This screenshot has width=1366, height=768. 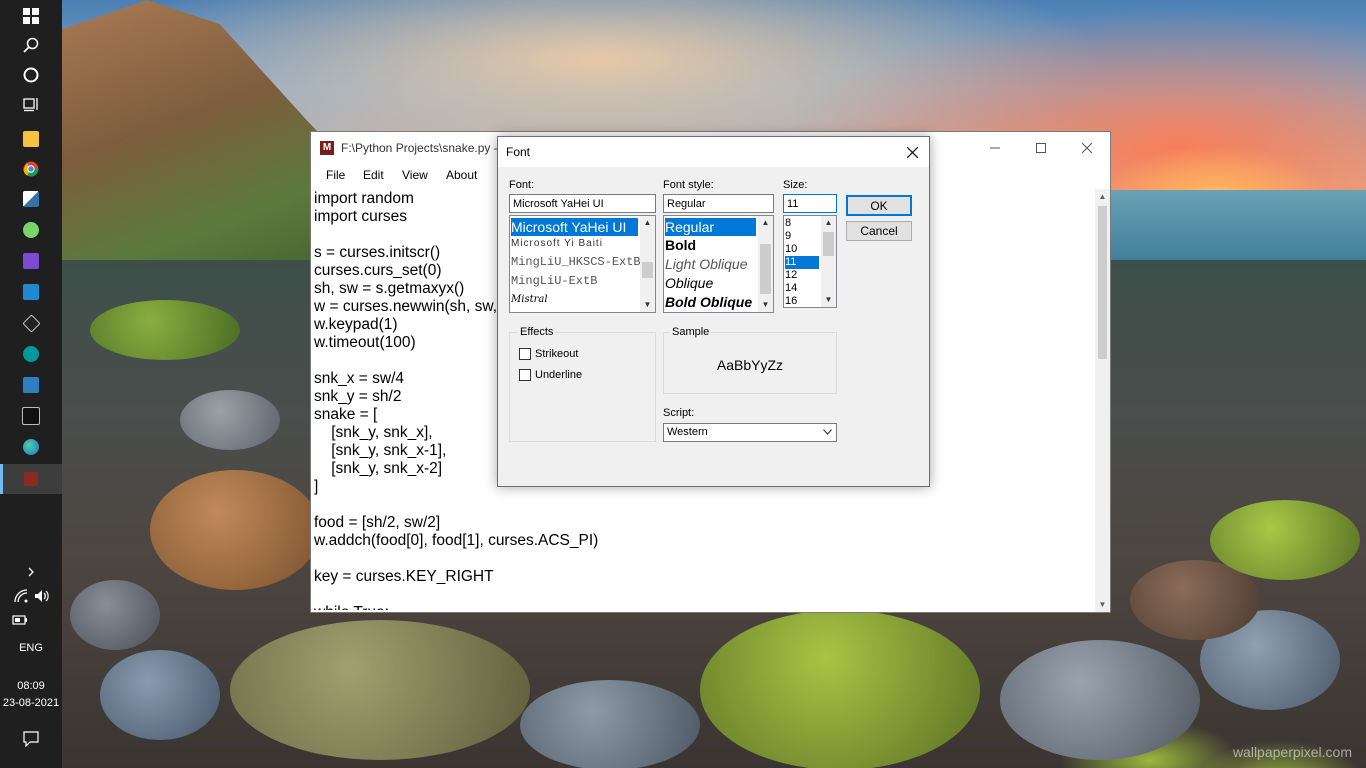 What do you see at coordinates (31, 323) in the screenshot?
I see `inkscape-icon` at bounding box center [31, 323].